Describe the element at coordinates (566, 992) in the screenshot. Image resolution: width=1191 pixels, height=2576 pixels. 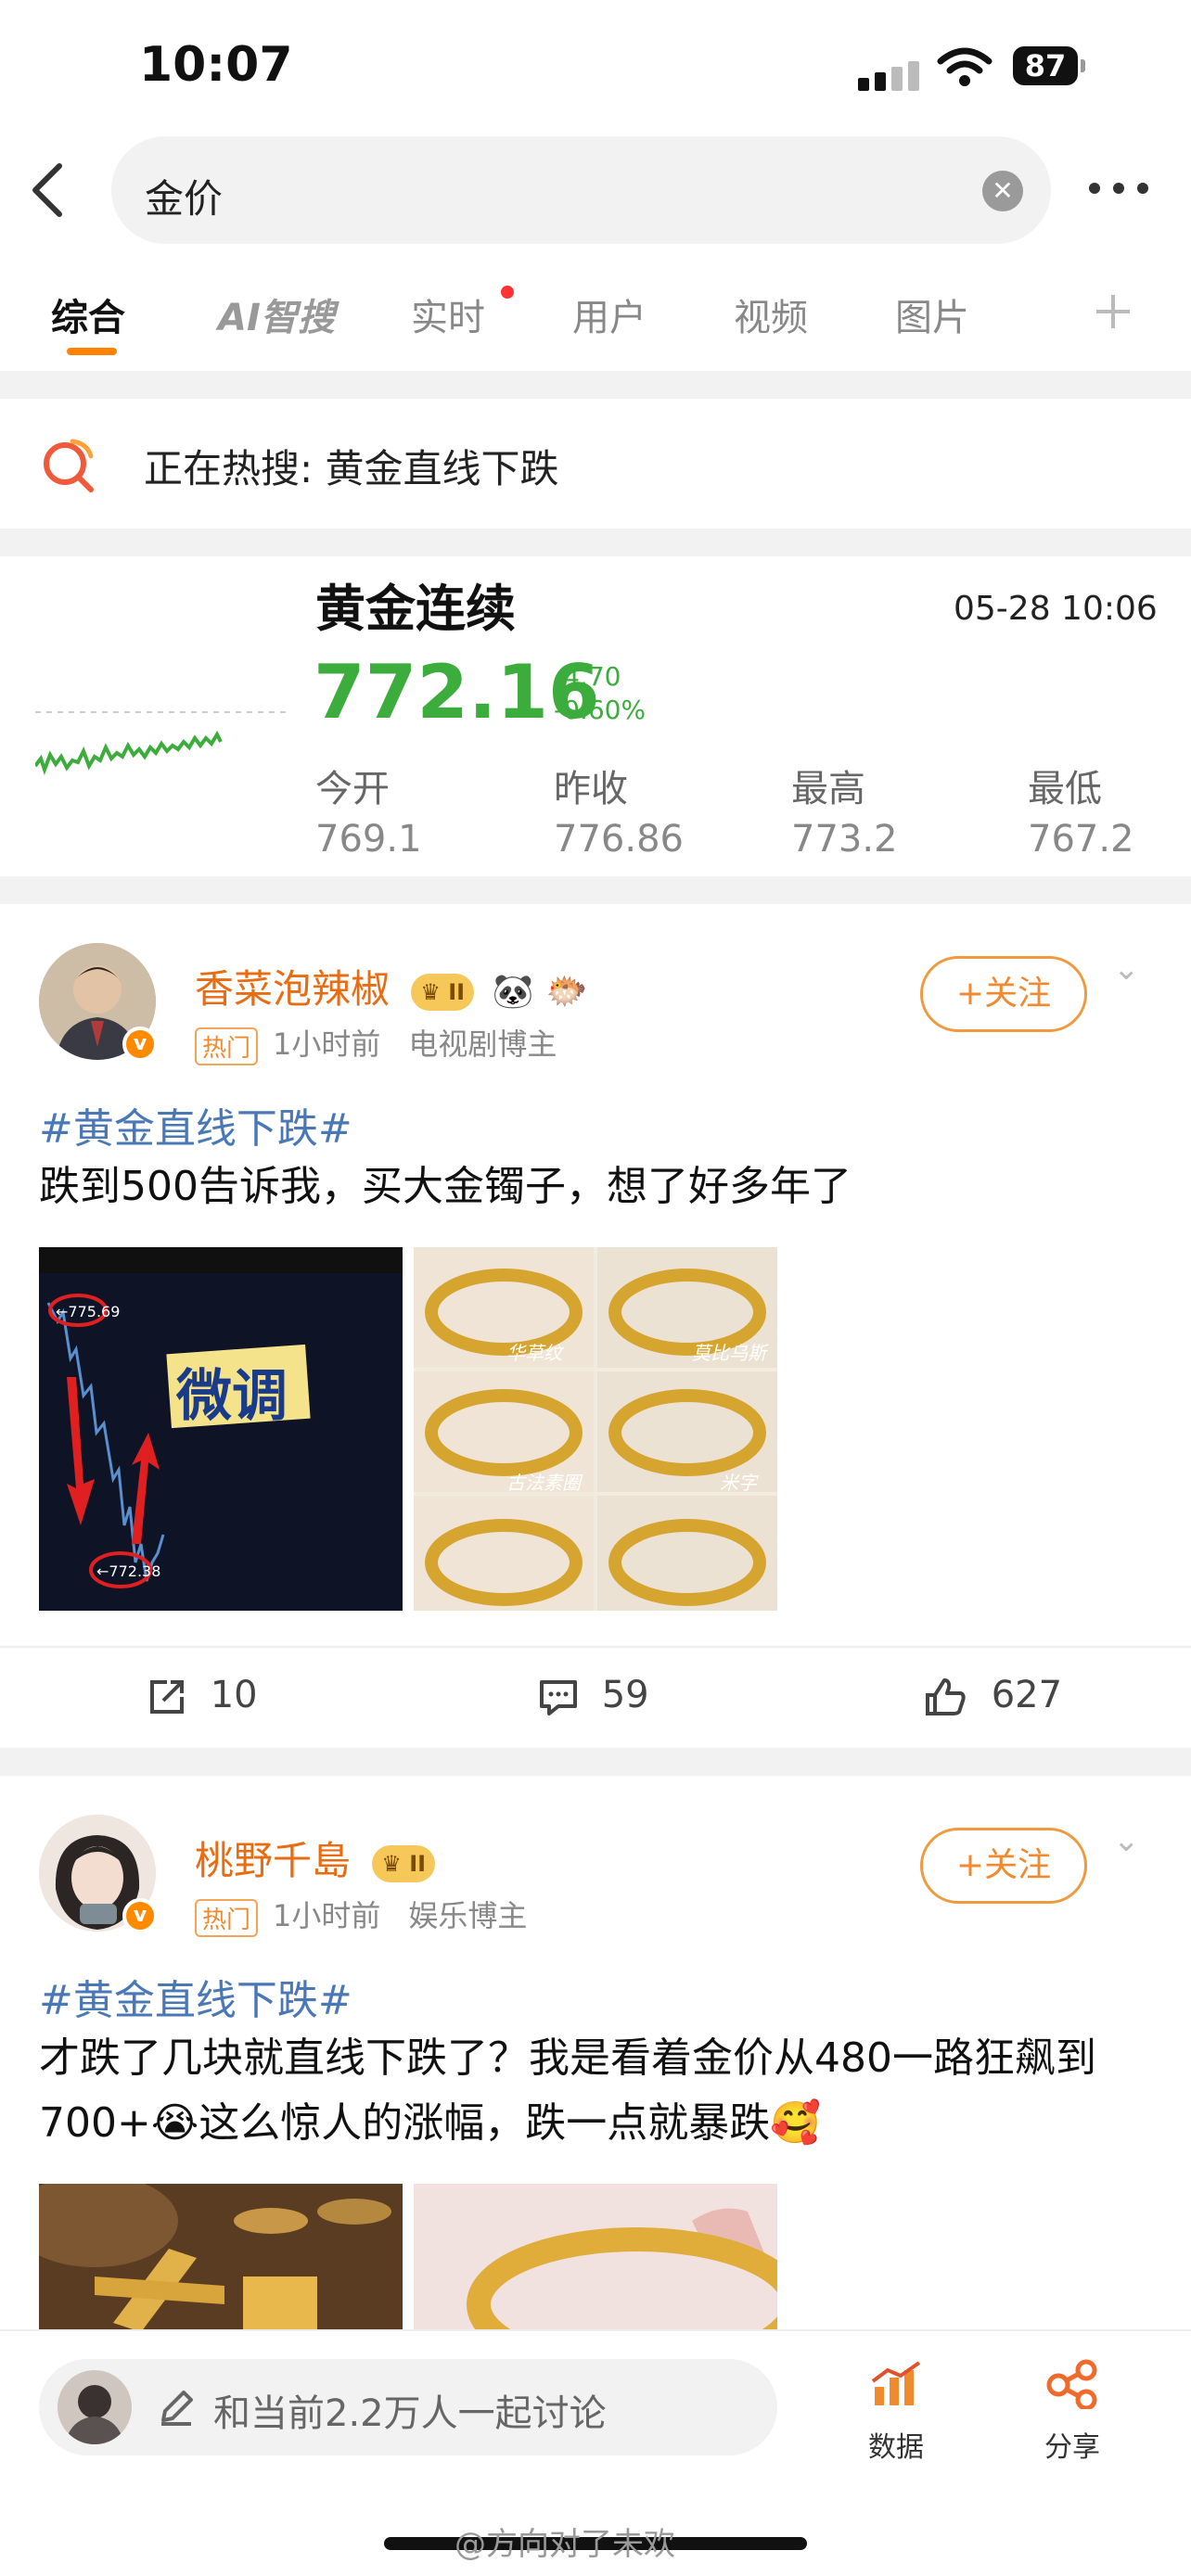
I see `fish-icon: 🐡` at that location.